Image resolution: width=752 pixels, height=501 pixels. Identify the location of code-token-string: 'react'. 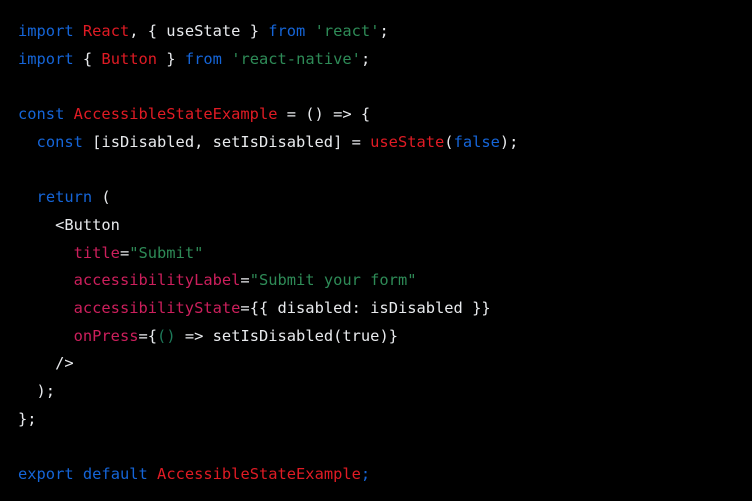
(347, 31).